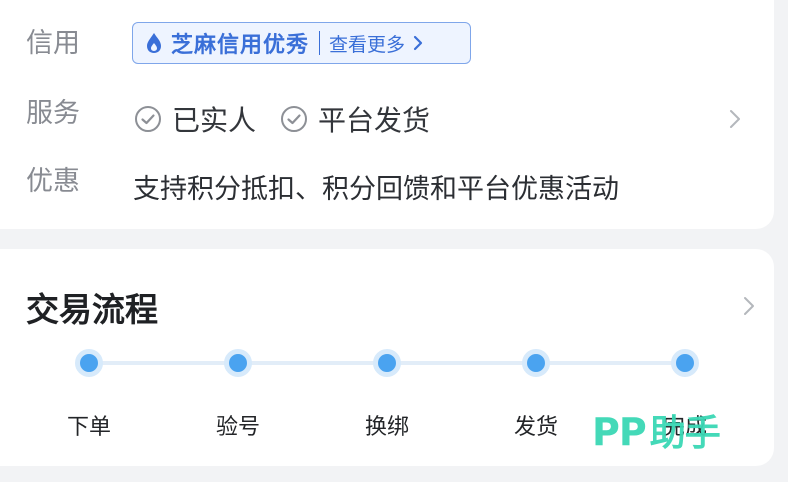 This screenshot has width=788, height=482. What do you see at coordinates (535, 427) in the screenshot?
I see `flow-step-label: 发货` at bounding box center [535, 427].